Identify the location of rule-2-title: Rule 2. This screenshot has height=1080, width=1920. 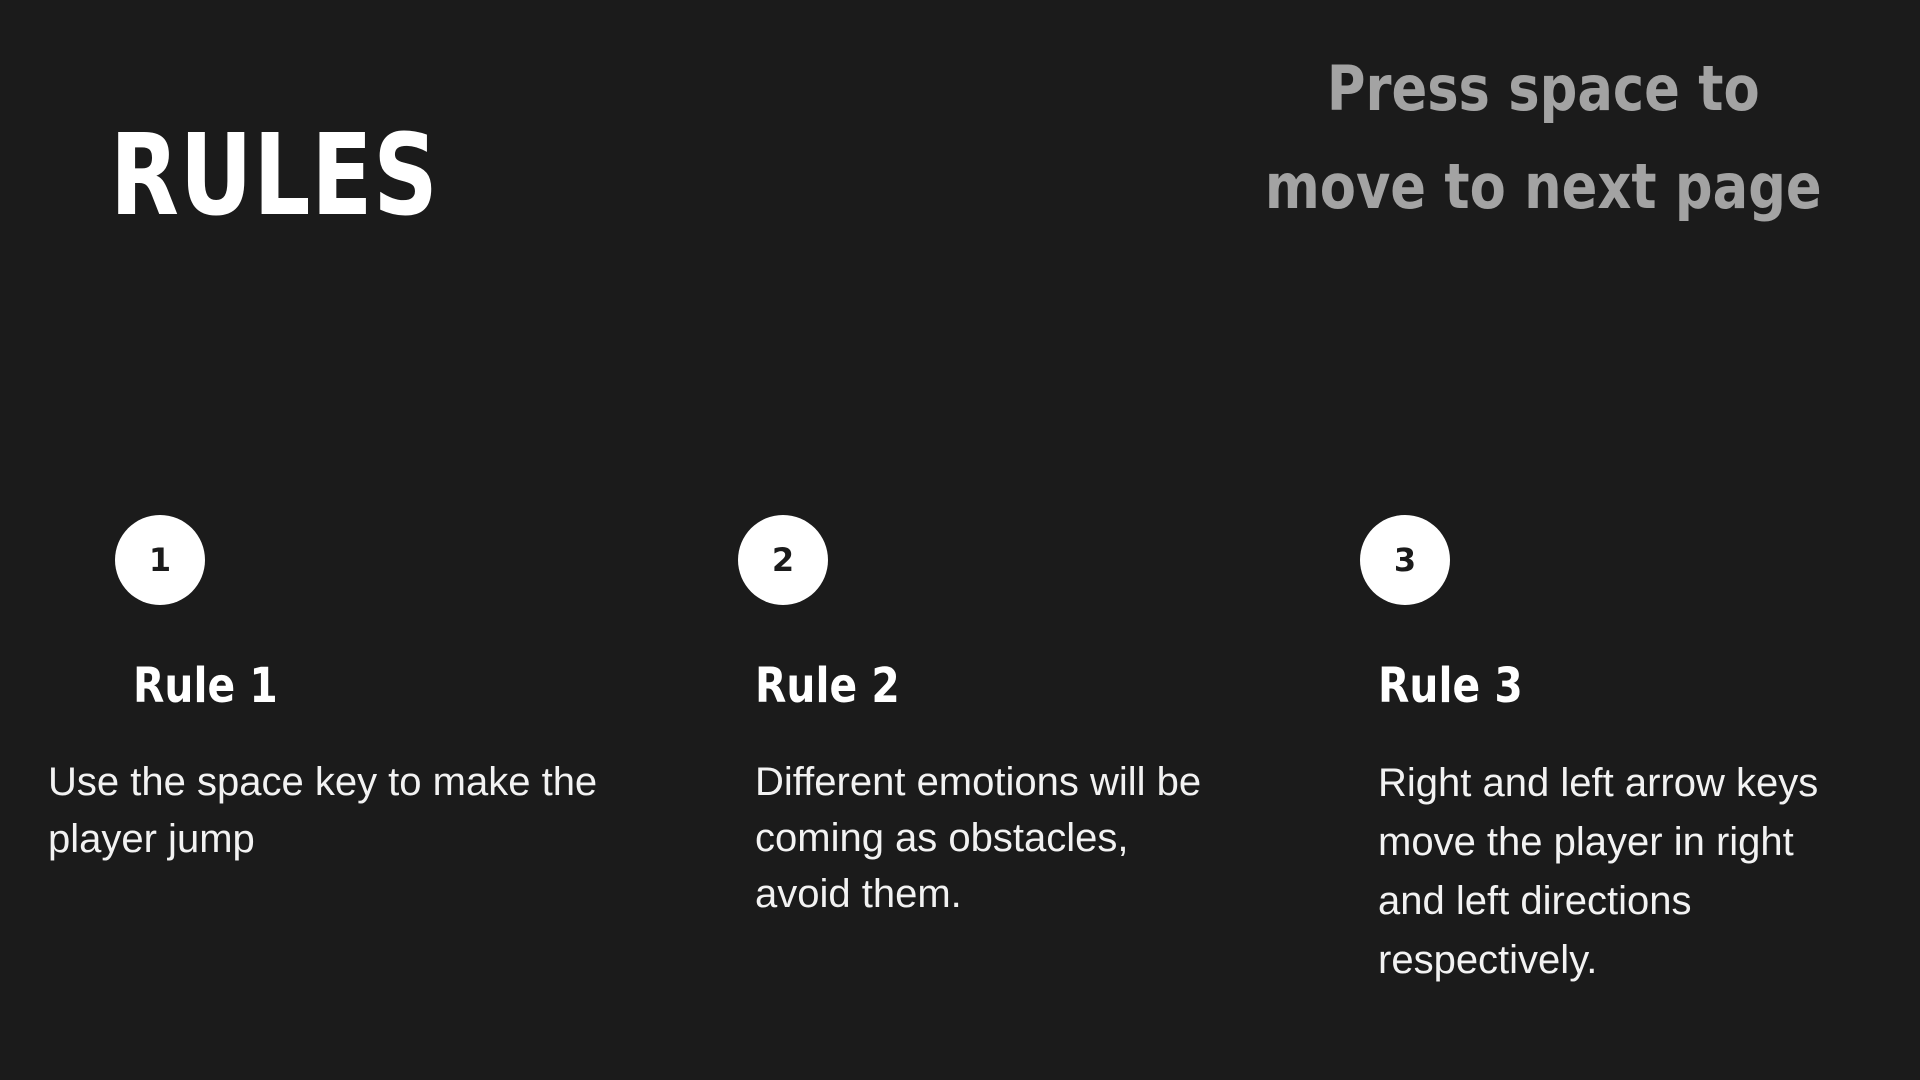
(827, 686).